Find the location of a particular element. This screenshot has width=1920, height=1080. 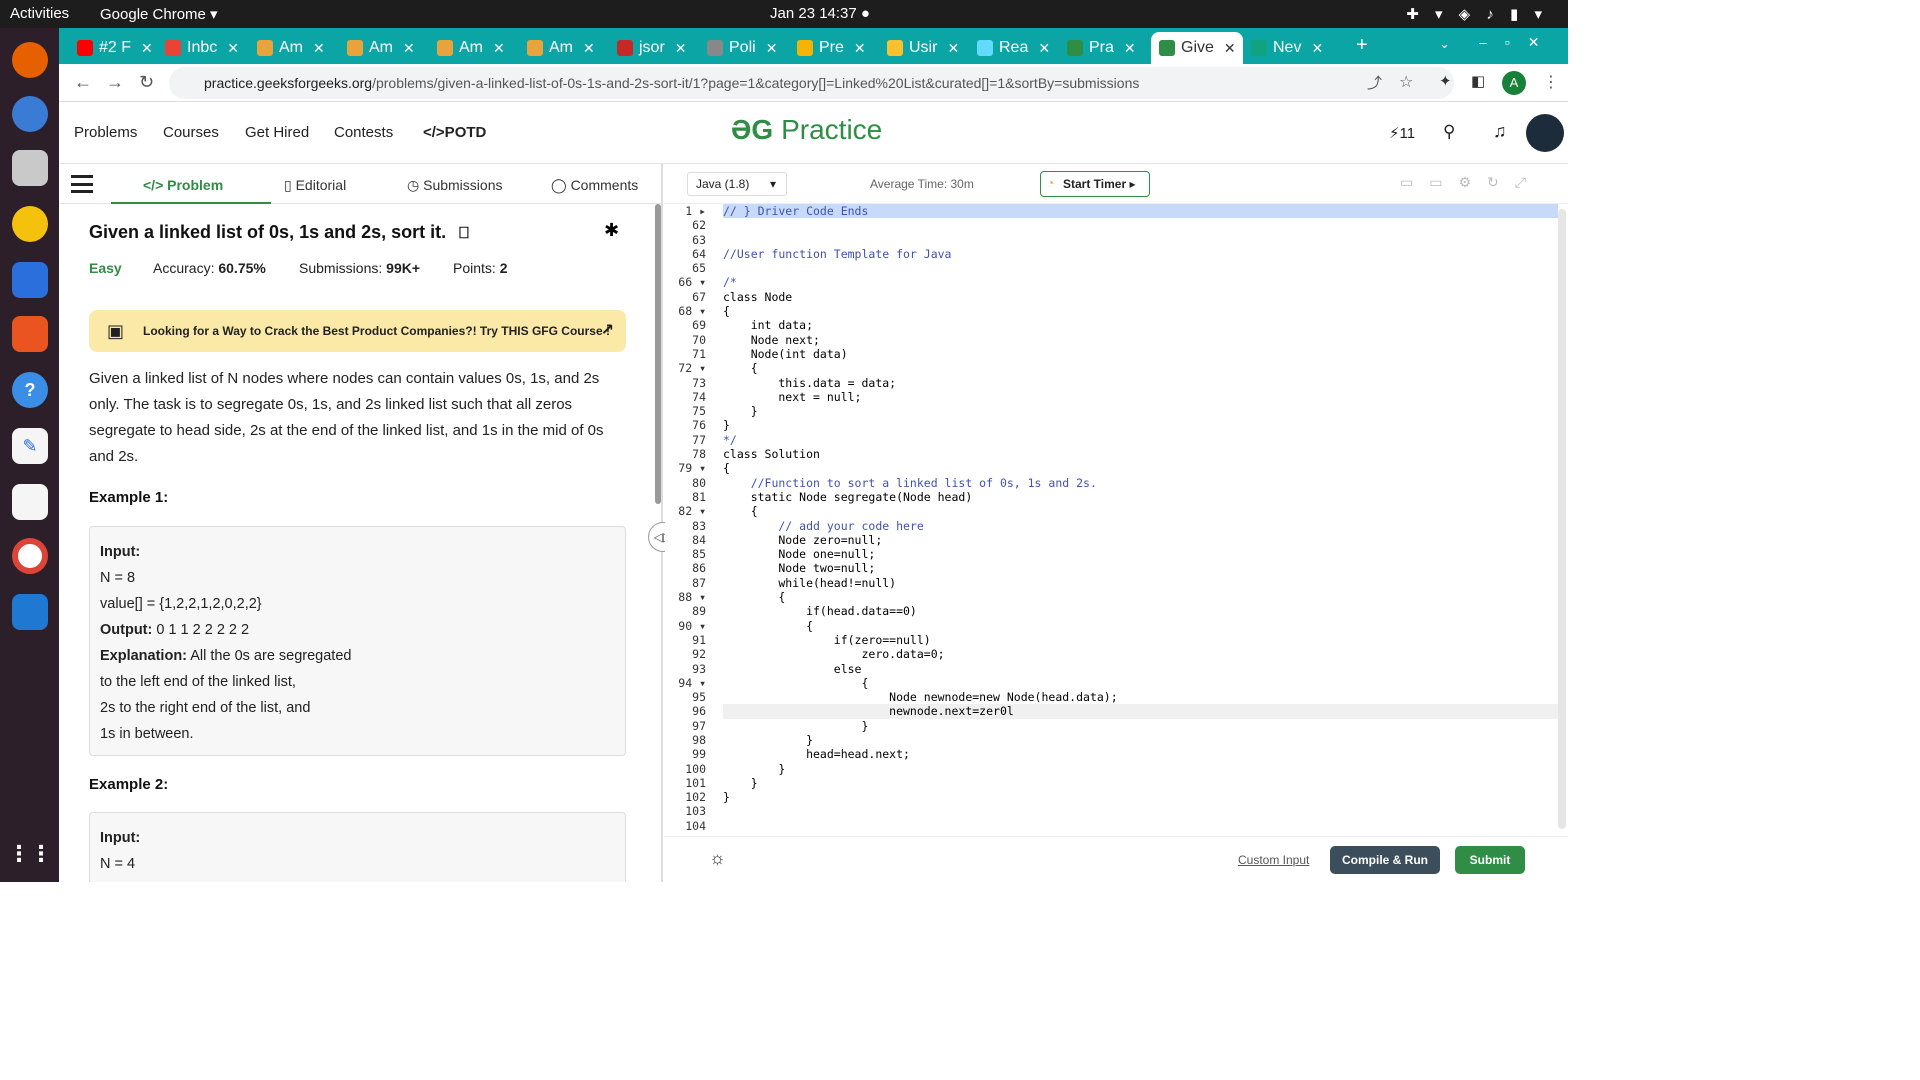

browser-tab: Pre ✕ is located at coordinates (834, 48).